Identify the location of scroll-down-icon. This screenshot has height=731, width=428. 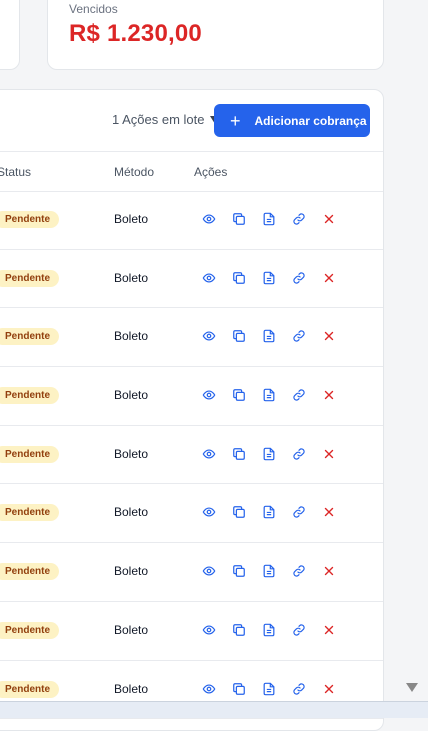
(412, 687).